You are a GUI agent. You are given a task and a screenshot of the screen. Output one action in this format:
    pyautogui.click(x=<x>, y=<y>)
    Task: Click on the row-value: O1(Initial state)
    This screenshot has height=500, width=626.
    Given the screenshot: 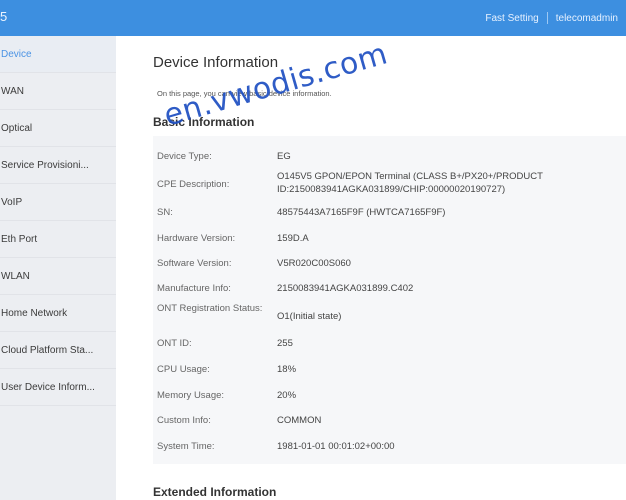 What is the action you would take?
    pyautogui.click(x=309, y=316)
    